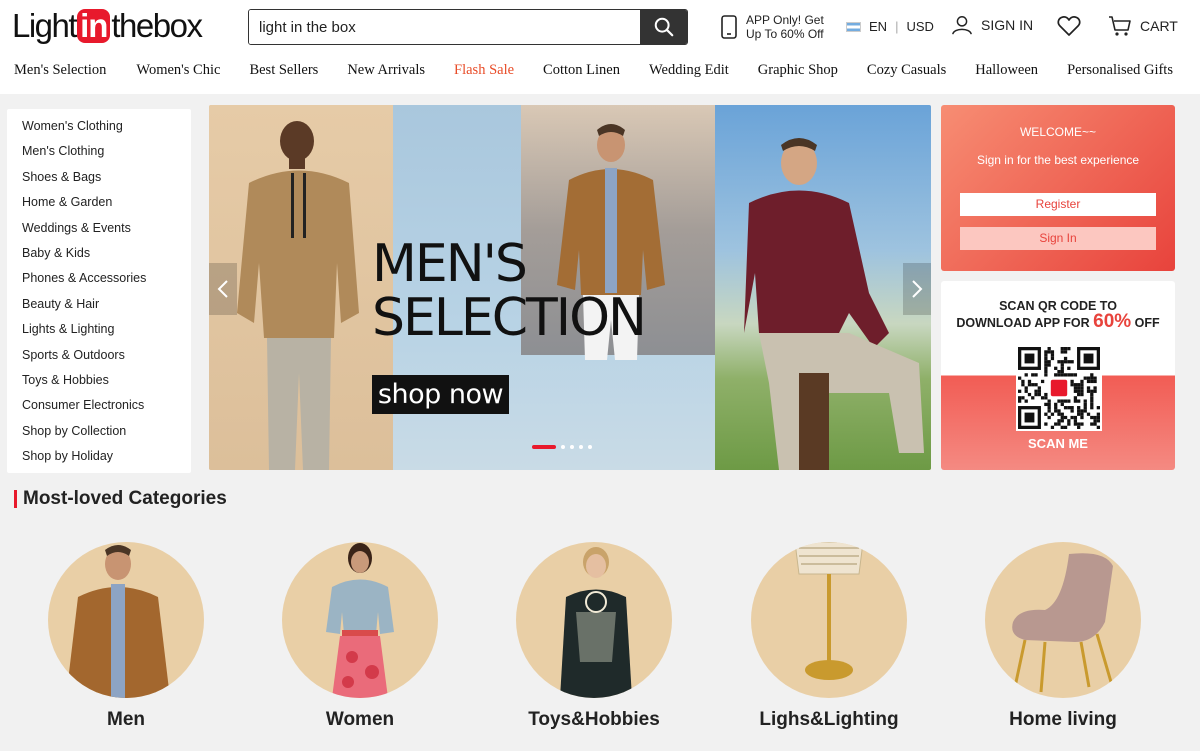  What do you see at coordinates (890, 26) in the screenshot?
I see `language-currency-selector: EN | USD` at bounding box center [890, 26].